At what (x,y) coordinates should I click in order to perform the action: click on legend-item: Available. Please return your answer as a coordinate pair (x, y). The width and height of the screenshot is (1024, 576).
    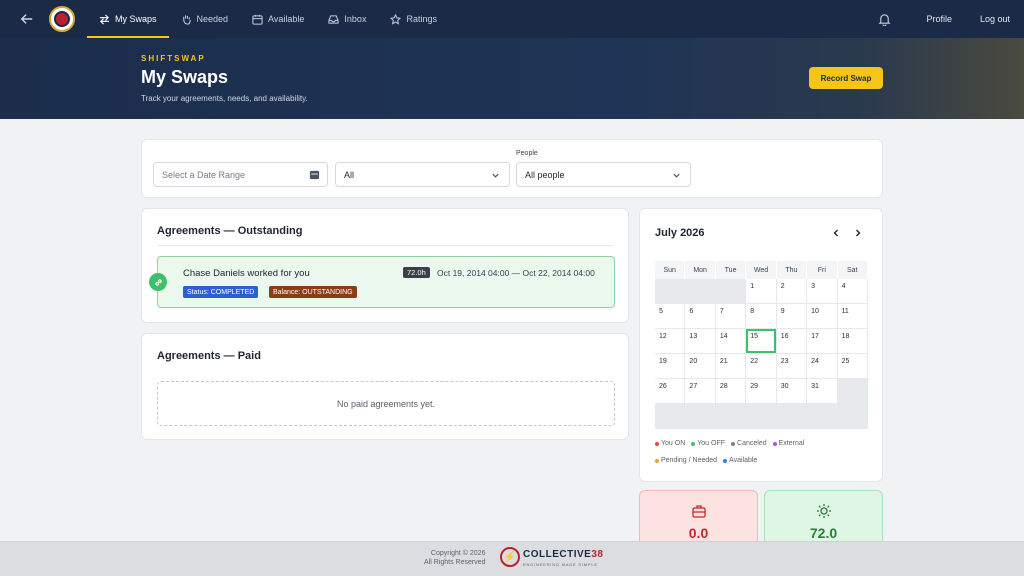
    Looking at the image, I should click on (740, 460).